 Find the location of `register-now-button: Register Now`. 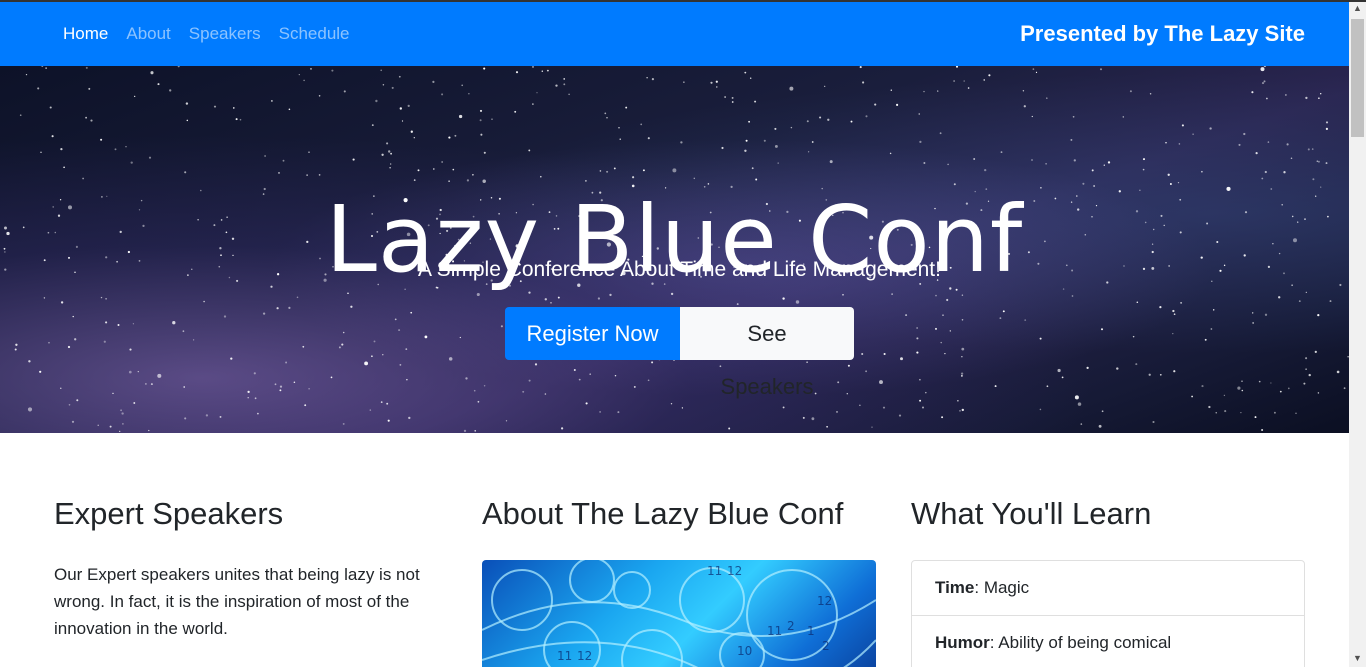

register-now-button: Register Now is located at coordinates (592, 333).